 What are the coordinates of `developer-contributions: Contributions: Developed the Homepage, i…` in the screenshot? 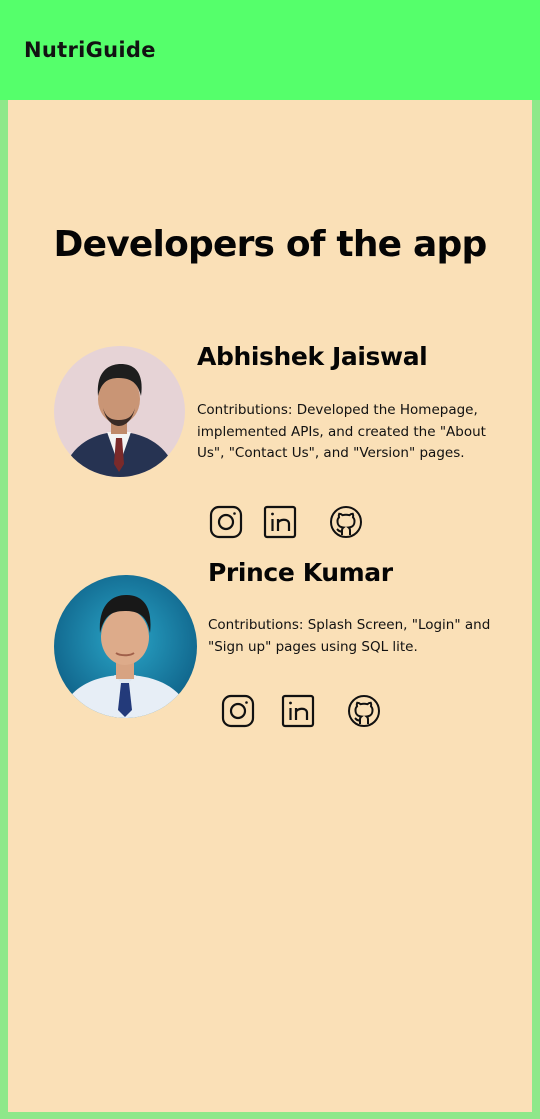 It's located at (341, 431).